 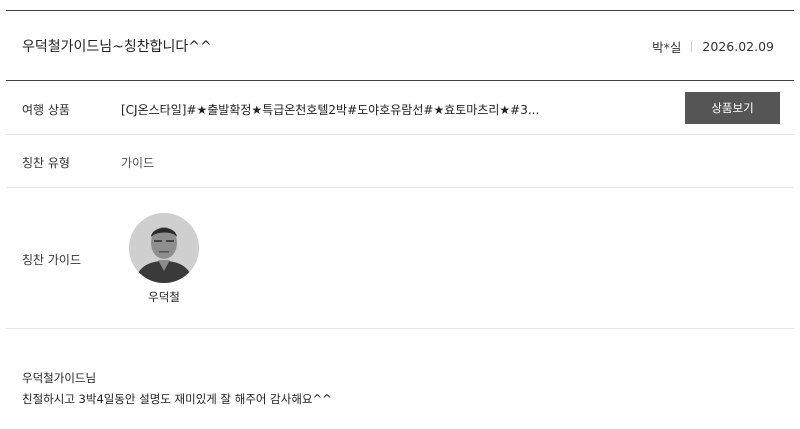 What do you see at coordinates (164, 297) in the screenshot?
I see `guide-name: 우덕철` at bounding box center [164, 297].